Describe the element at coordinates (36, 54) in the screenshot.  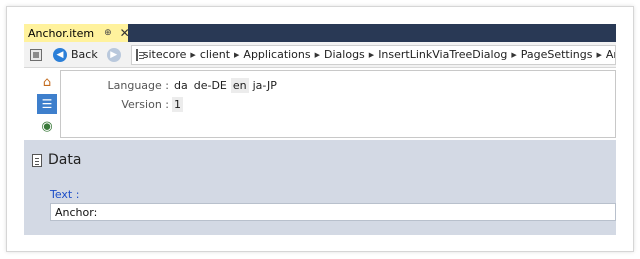
I see `item-icon` at that location.